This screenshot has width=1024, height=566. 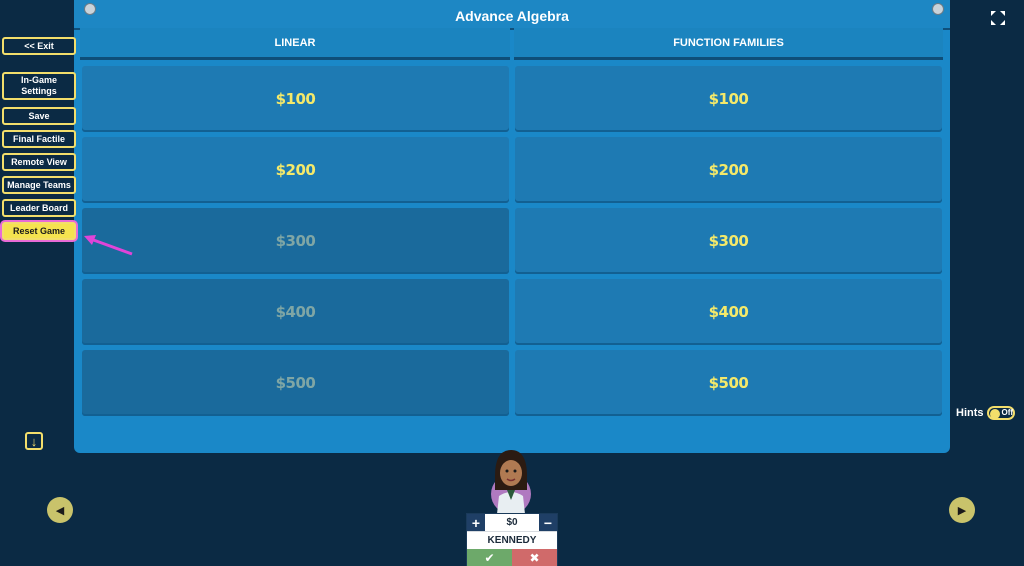 What do you see at coordinates (39, 46) in the screenshot?
I see `exit-button: << Exit` at bounding box center [39, 46].